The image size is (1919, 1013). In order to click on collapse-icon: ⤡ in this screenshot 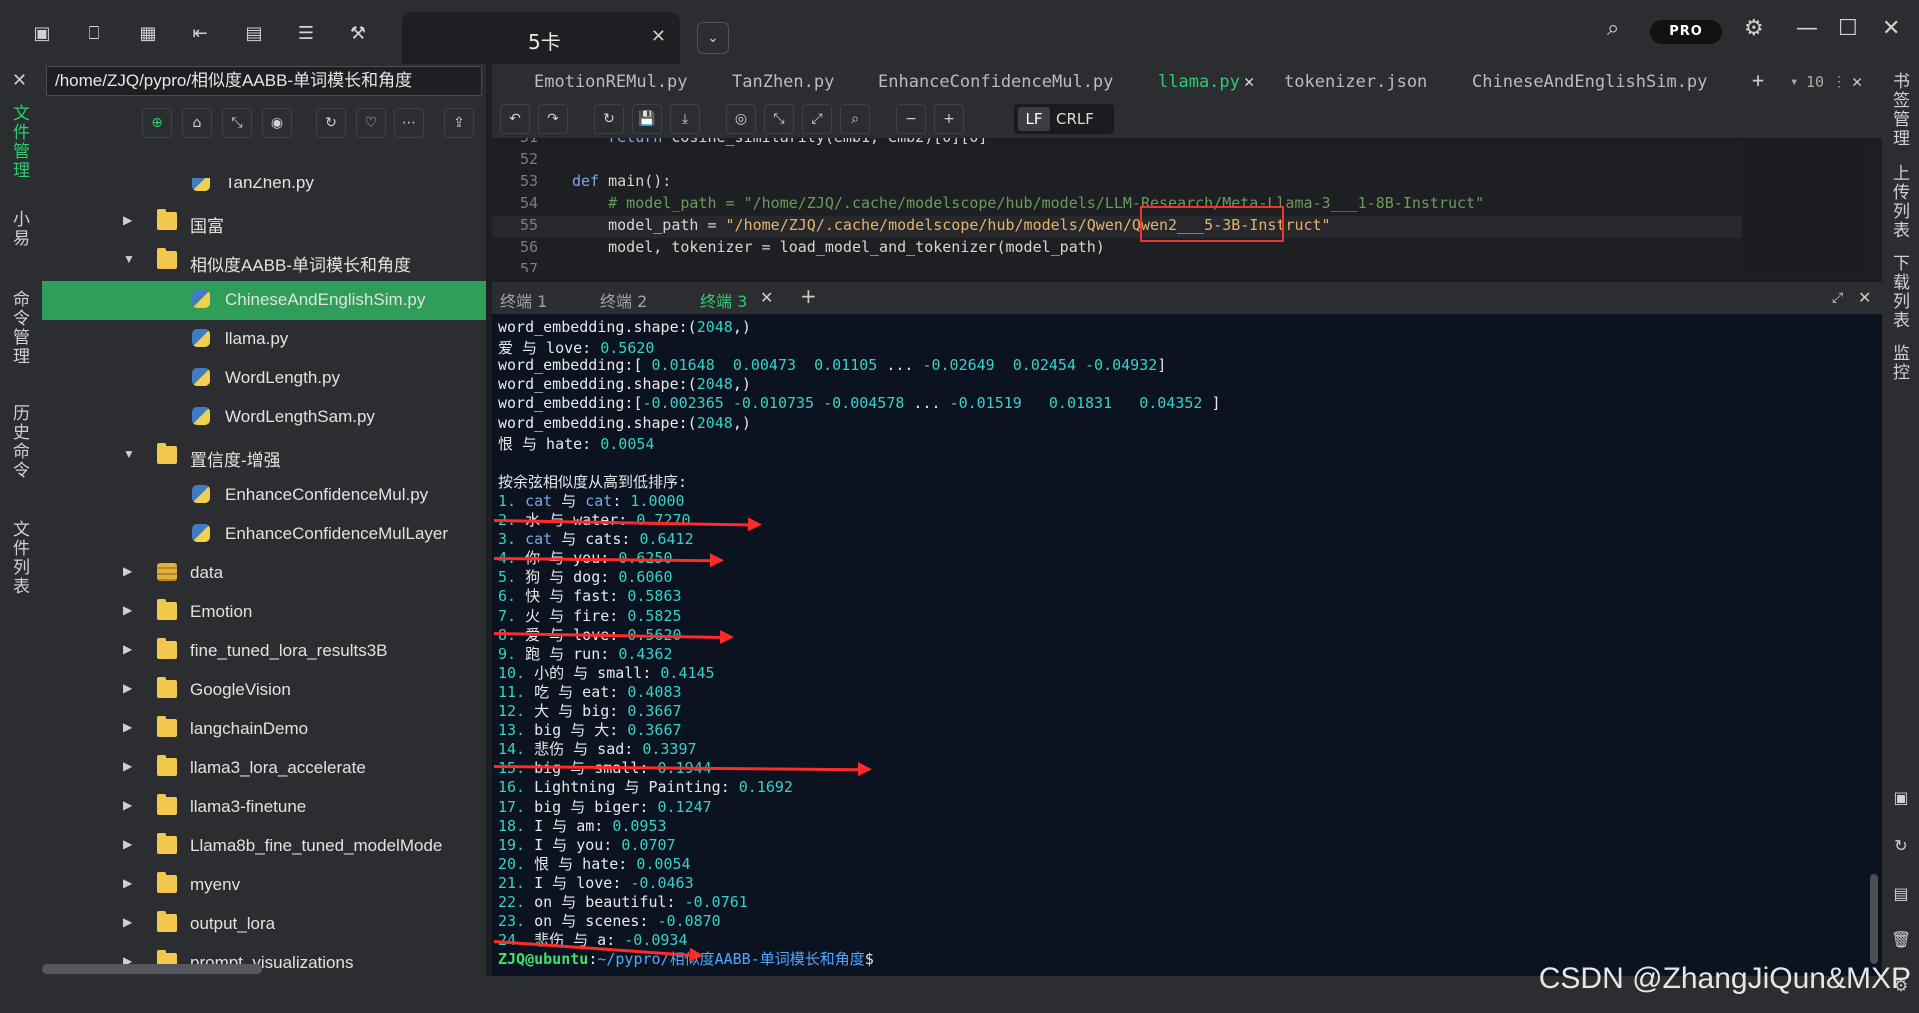, I will do `click(237, 123)`.